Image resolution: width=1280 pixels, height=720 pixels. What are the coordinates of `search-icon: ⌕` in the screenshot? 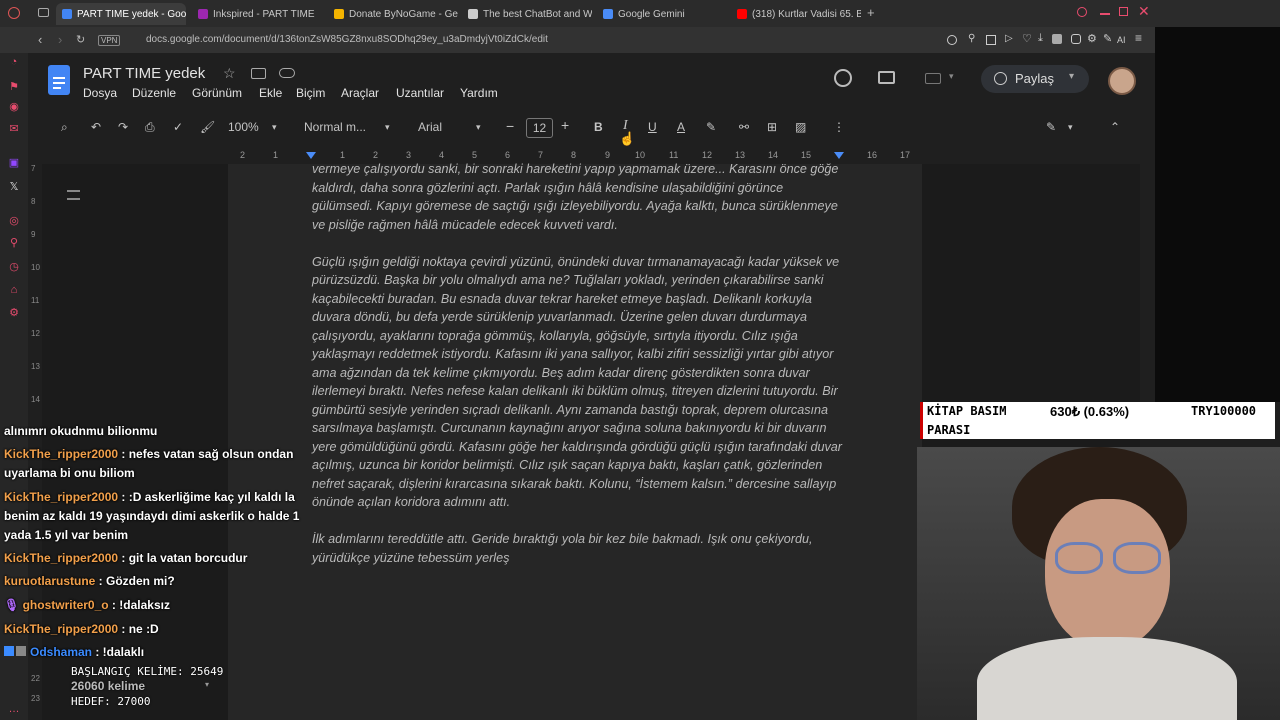 It's located at (64, 127).